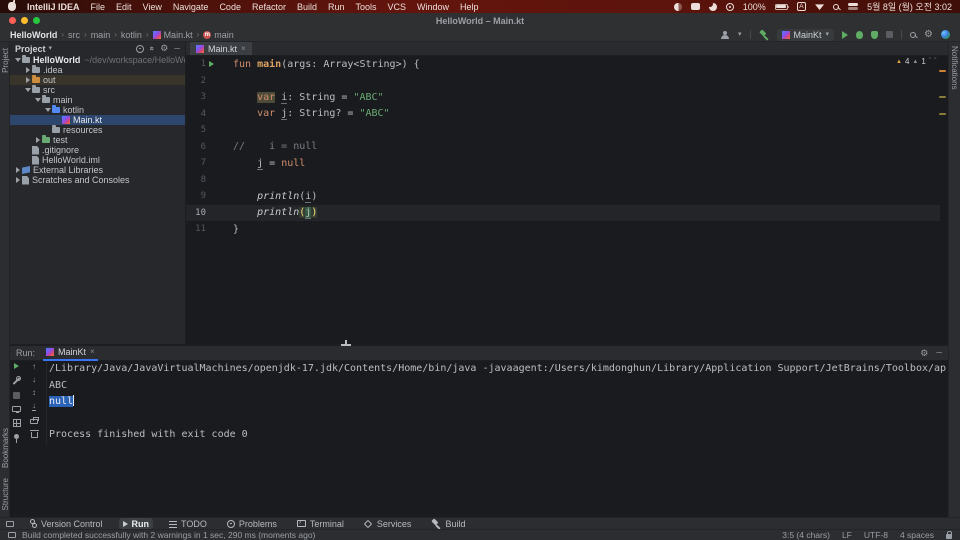 Image resolution: width=960 pixels, height=540 pixels. What do you see at coordinates (66, 523) in the screenshot?
I see `toolwindow-button-version-control: Version Control` at bounding box center [66, 523].